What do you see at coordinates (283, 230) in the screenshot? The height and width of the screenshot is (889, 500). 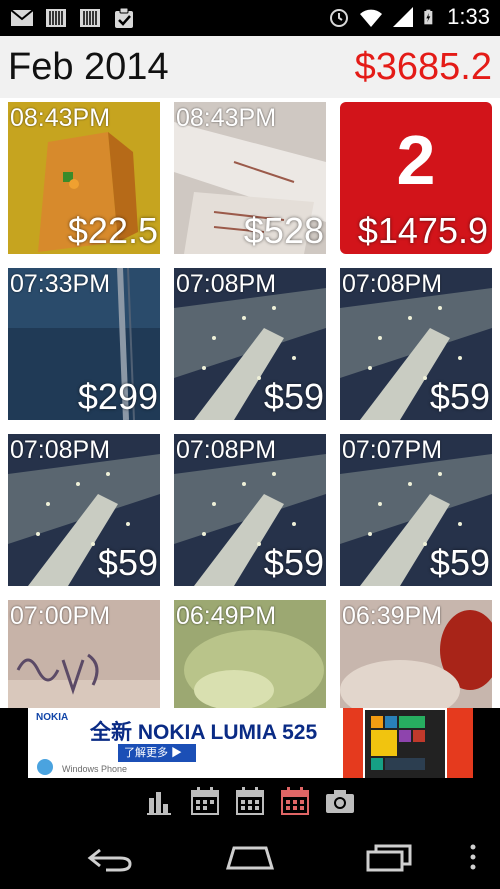 I see `tile-amount: $528` at bounding box center [283, 230].